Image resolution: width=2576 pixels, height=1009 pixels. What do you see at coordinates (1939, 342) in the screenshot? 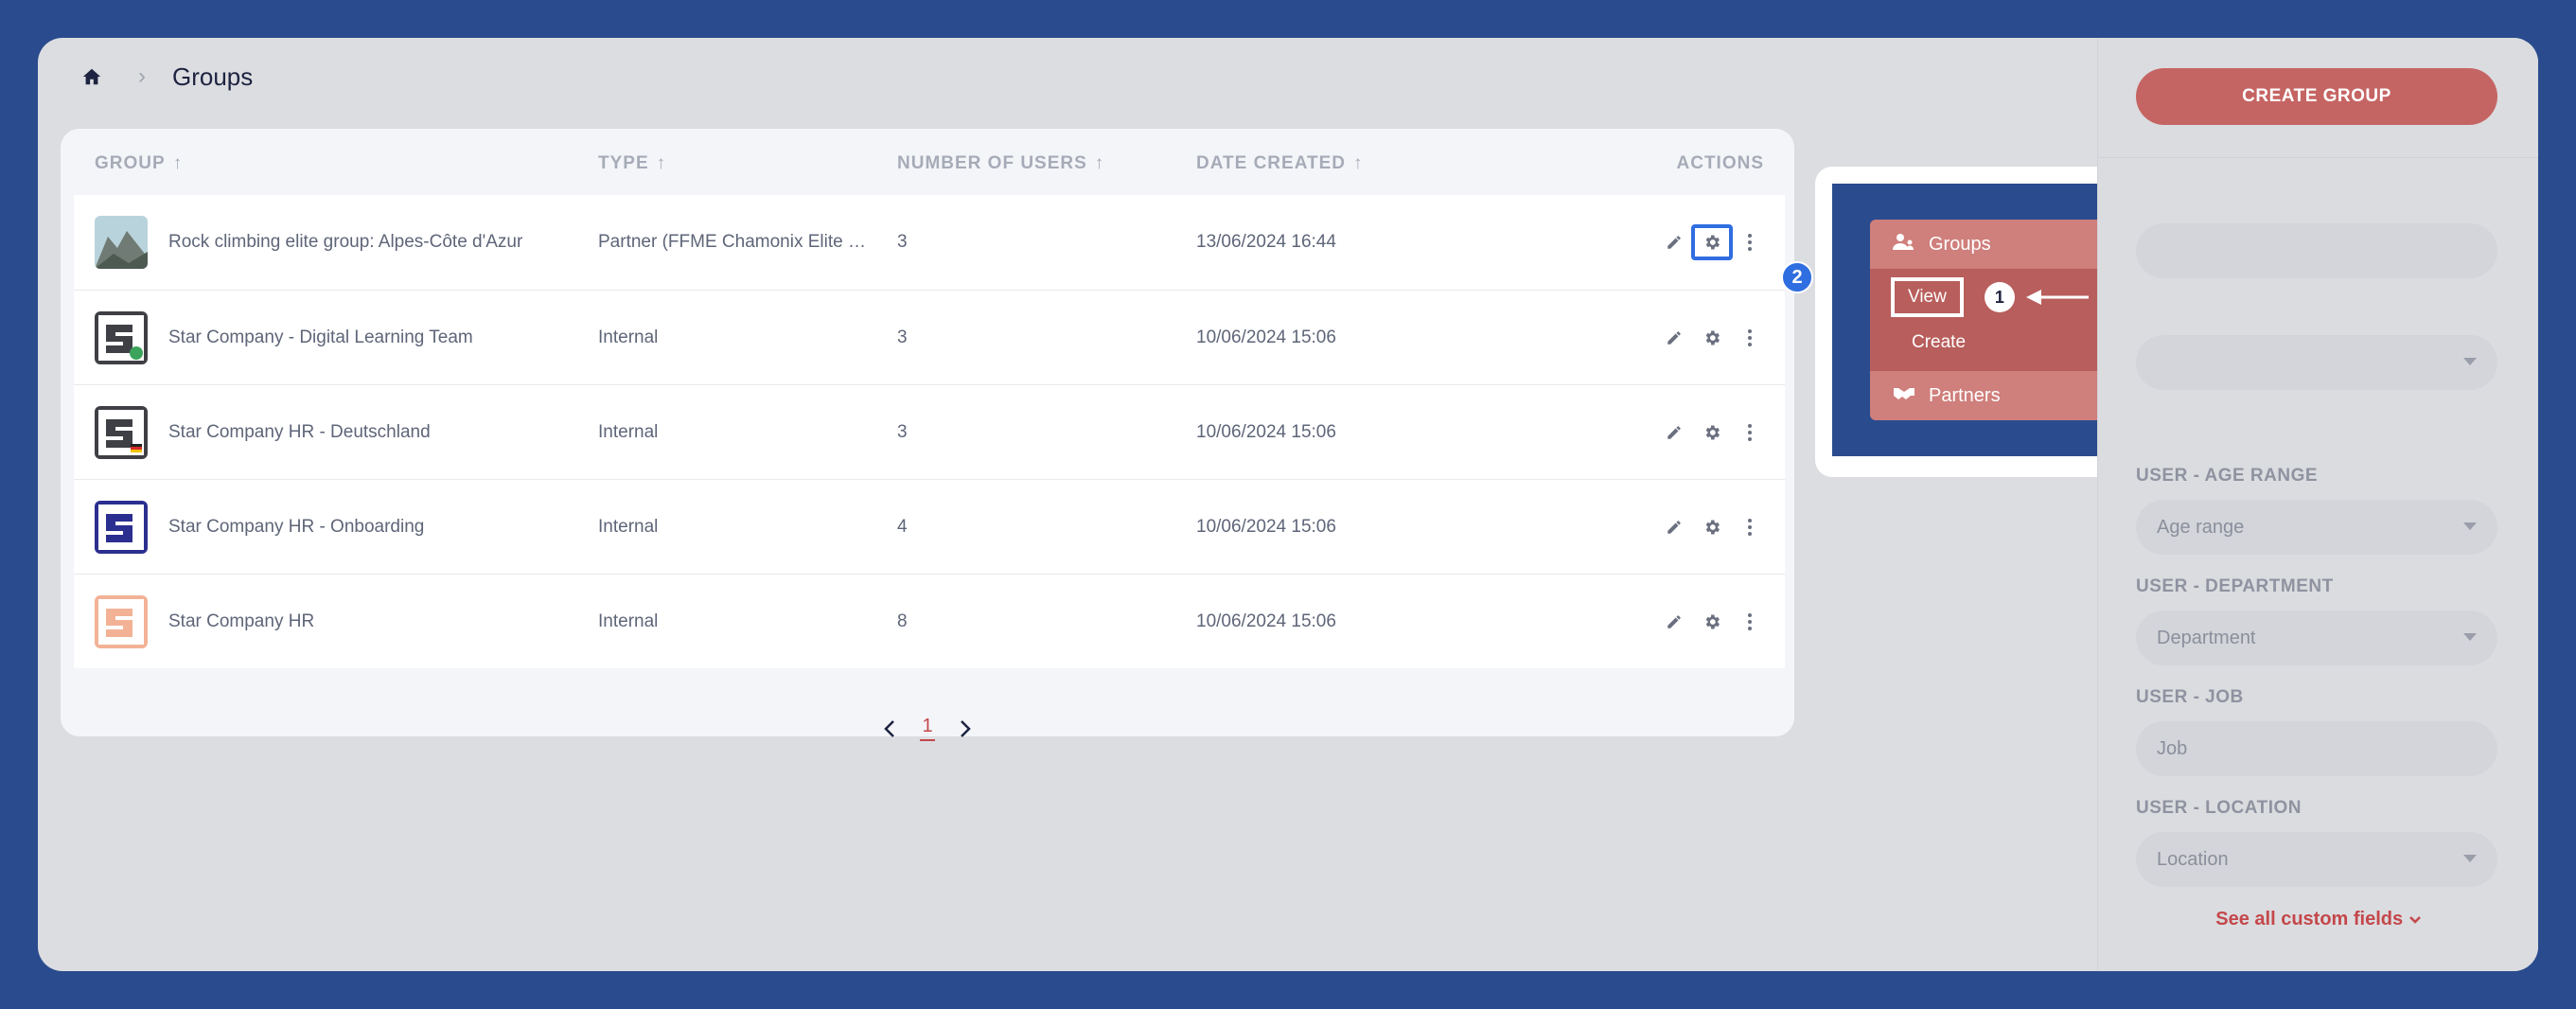
I see `menu-item-create-label: Create` at bounding box center [1939, 342].